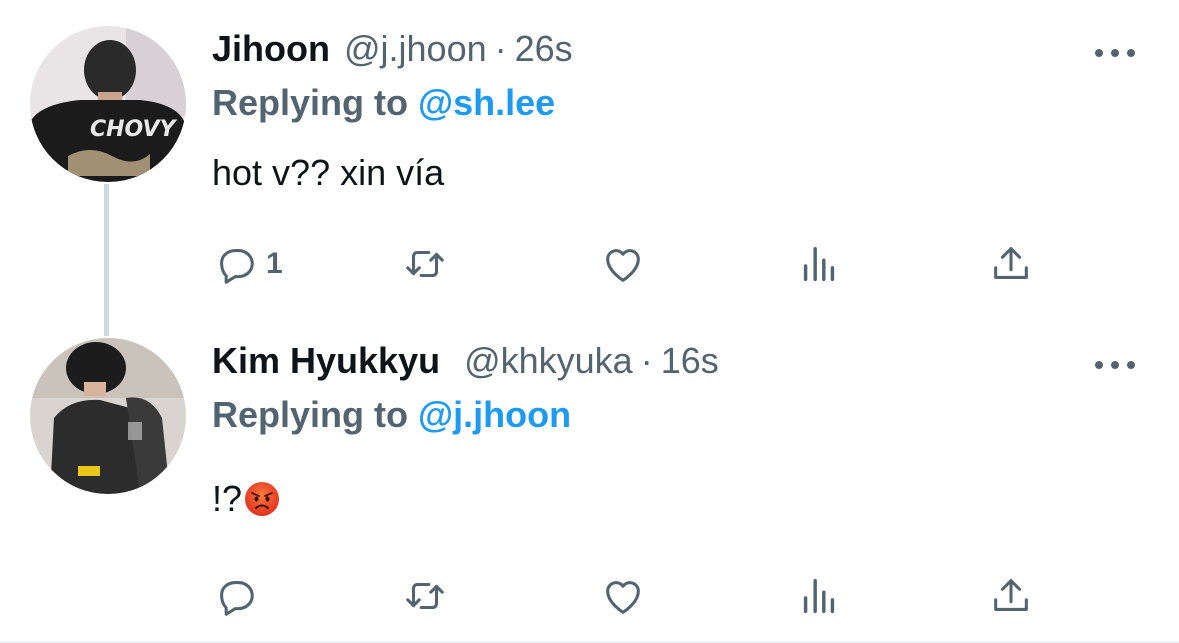 The height and width of the screenshot is (643, 1179). I want to click on reply-button: 1, so click(247, 264).